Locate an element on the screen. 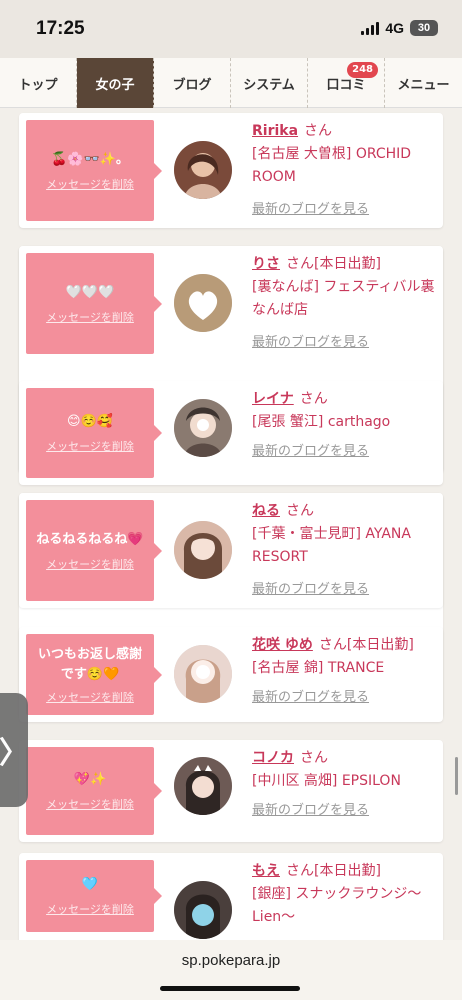 Image resolution: width=462 pixels, height=1000 pixels. scrollbar is located at coordinates (456, 776).